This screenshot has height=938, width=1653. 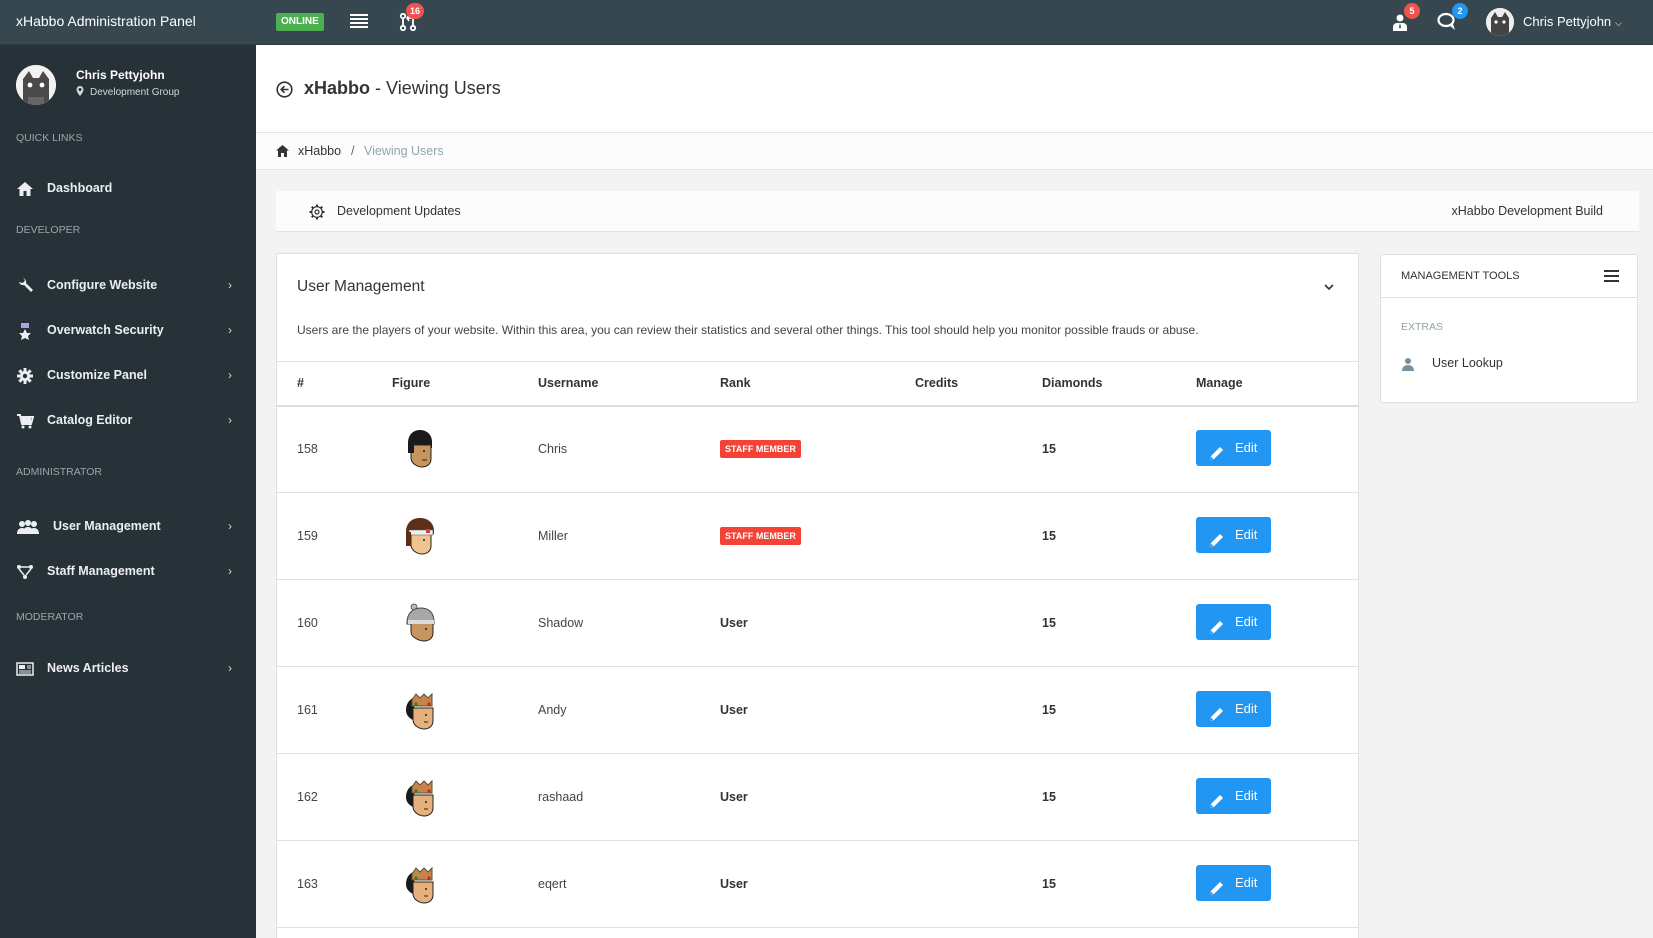 What do you see at coordinates (817, 536) in the screenshot?
I see `rank-cell: STAFF MEMBER` at bounding box center [817, 536].